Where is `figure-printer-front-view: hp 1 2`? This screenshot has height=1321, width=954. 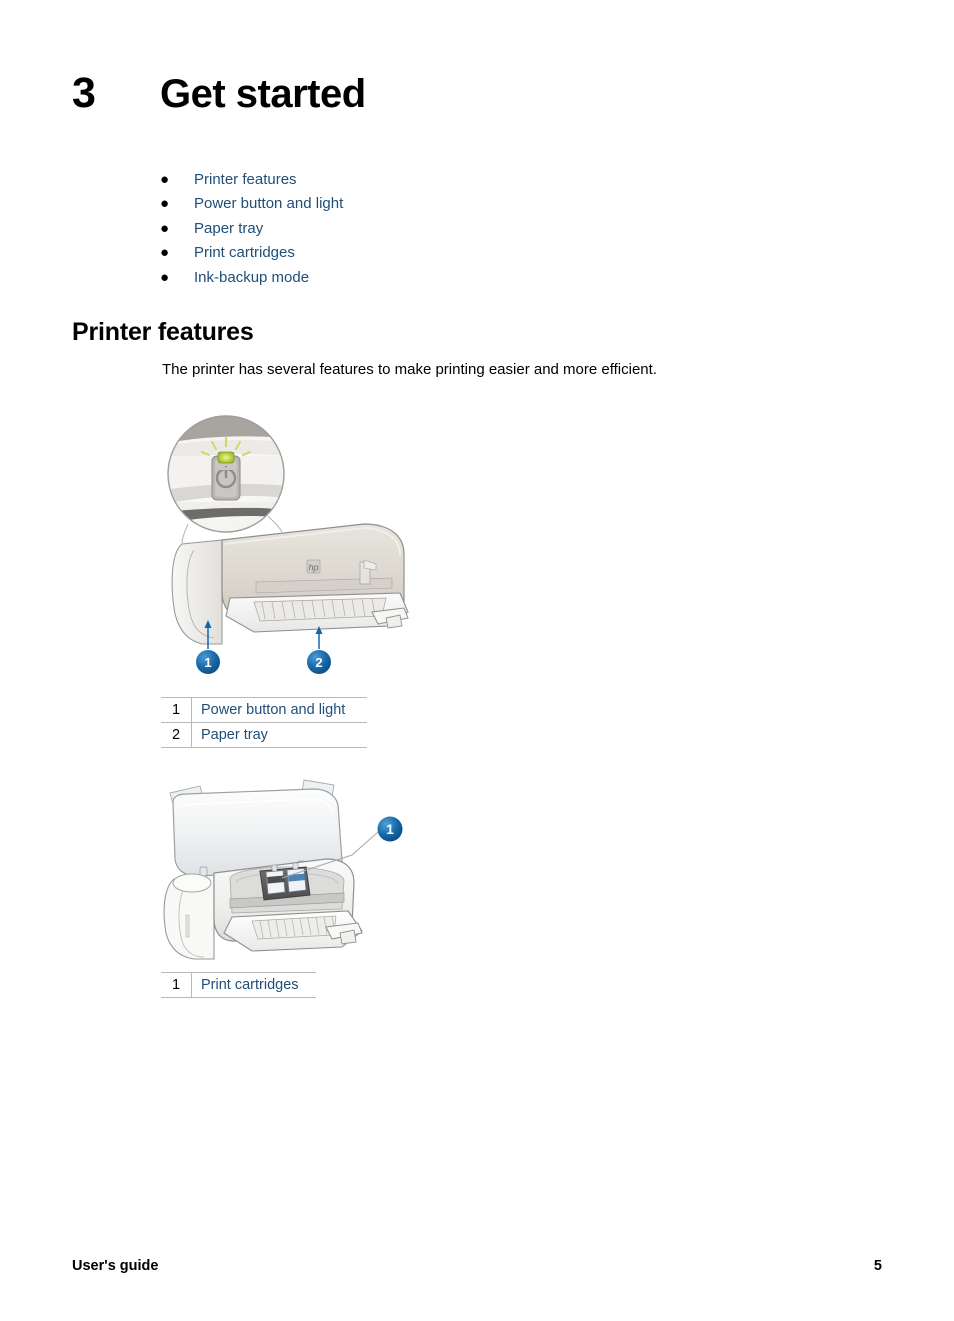
figure-printer-front-view: hp 1 2 is located at coordinates (289, 549).